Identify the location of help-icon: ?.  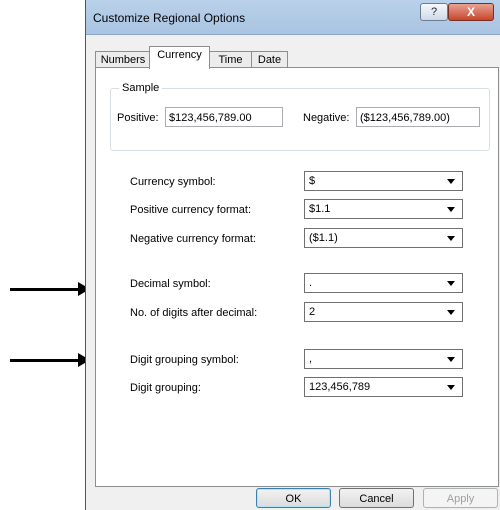
(434, 12).